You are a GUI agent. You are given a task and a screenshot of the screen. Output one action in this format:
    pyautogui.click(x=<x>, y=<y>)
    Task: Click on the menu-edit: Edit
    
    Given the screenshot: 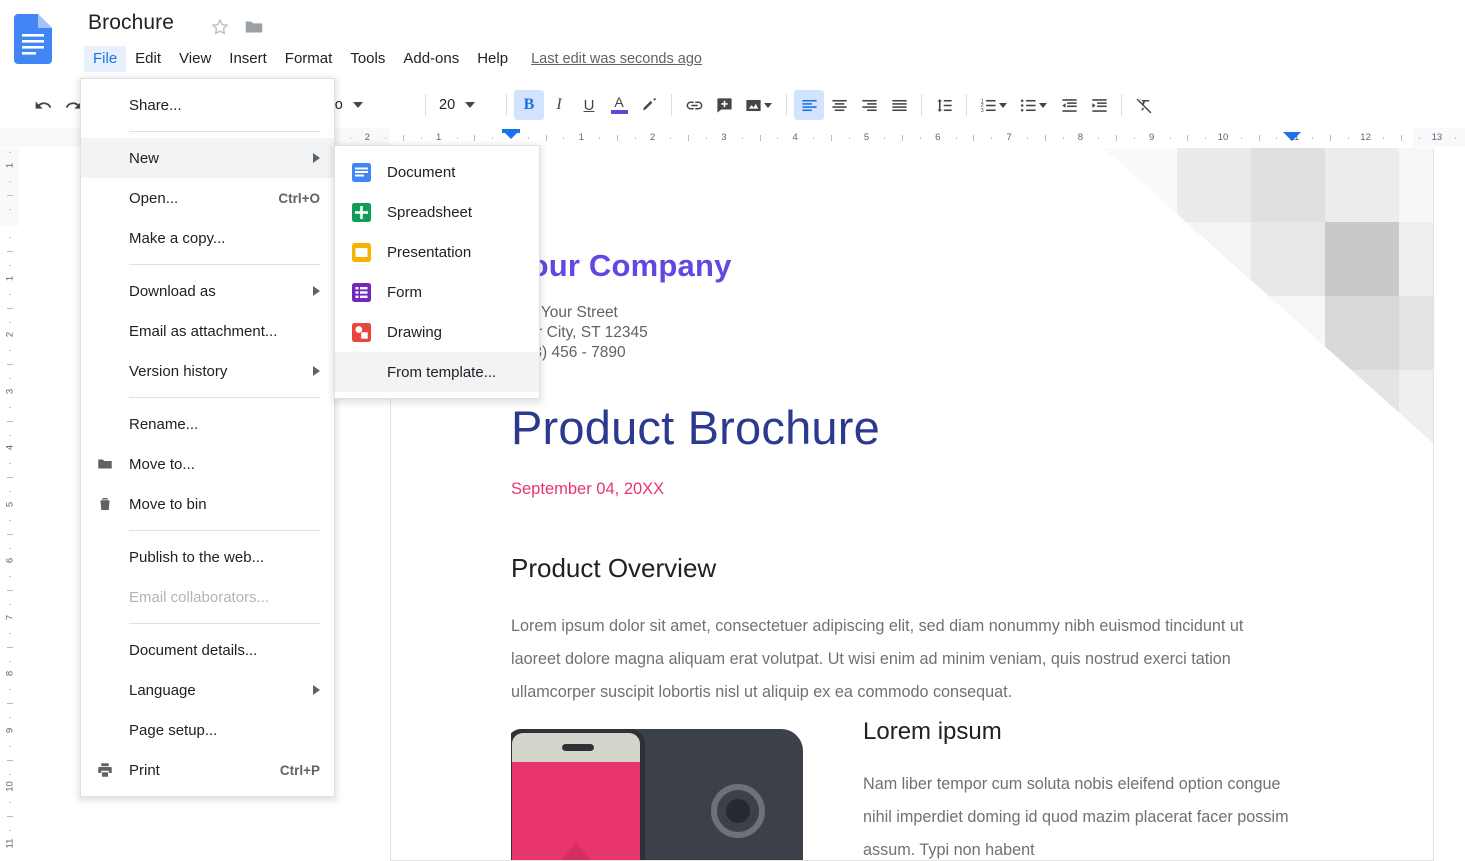 What is the action you would take?
    pyautogui.click(x=148, y=59)
    